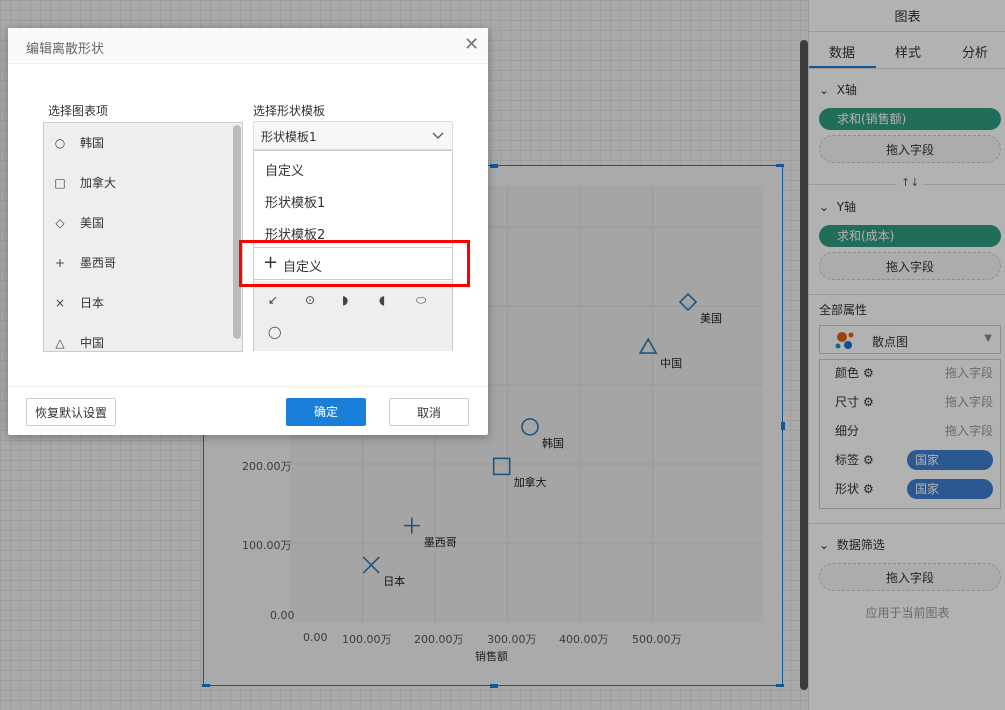 This screenshot has height=710, width=1005. I want to click on shape-icon: ○, so click(60, 143).